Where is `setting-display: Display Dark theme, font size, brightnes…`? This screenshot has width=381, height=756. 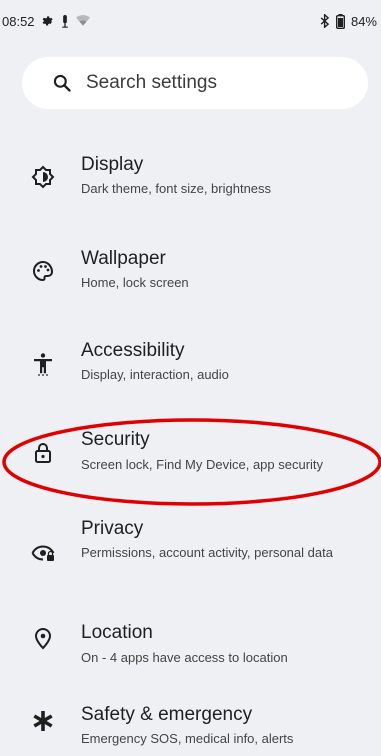
setting-display: Display Dark theme, font size, brightnes… is located at coordinates (190, 184).